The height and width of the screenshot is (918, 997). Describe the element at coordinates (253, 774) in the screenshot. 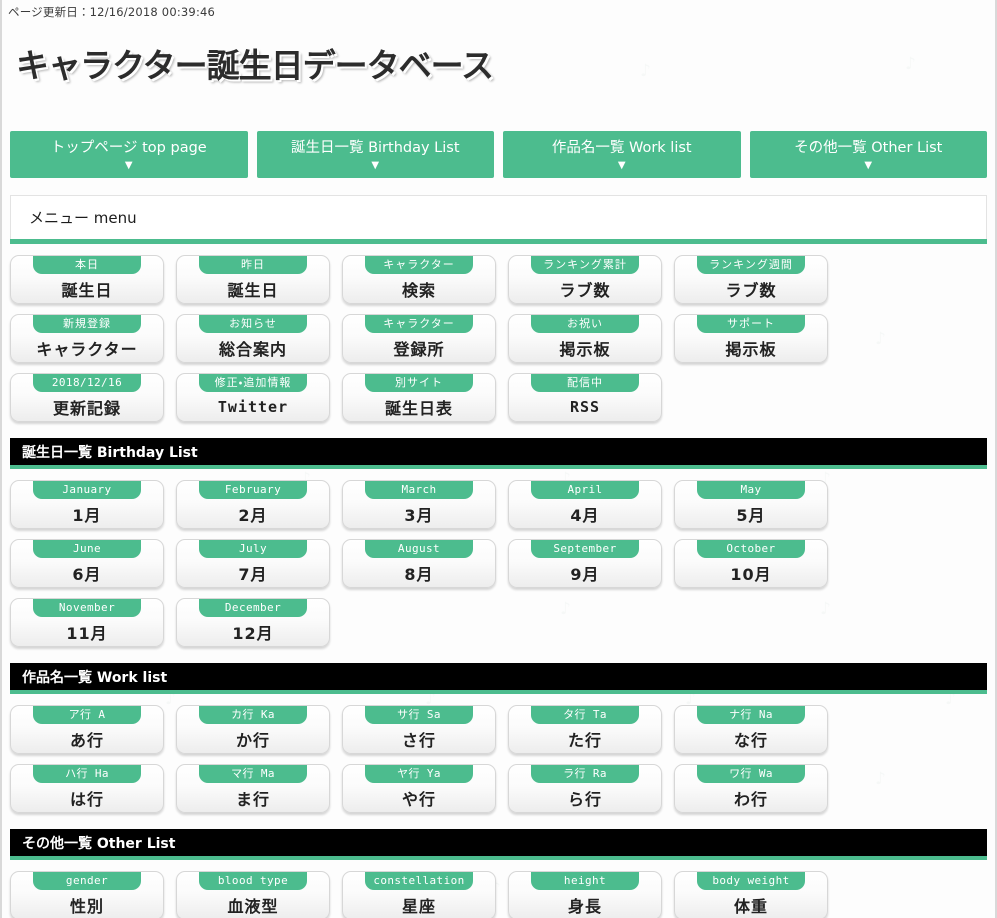

I see `menu-card-tag: マ行 Ma` at that location.